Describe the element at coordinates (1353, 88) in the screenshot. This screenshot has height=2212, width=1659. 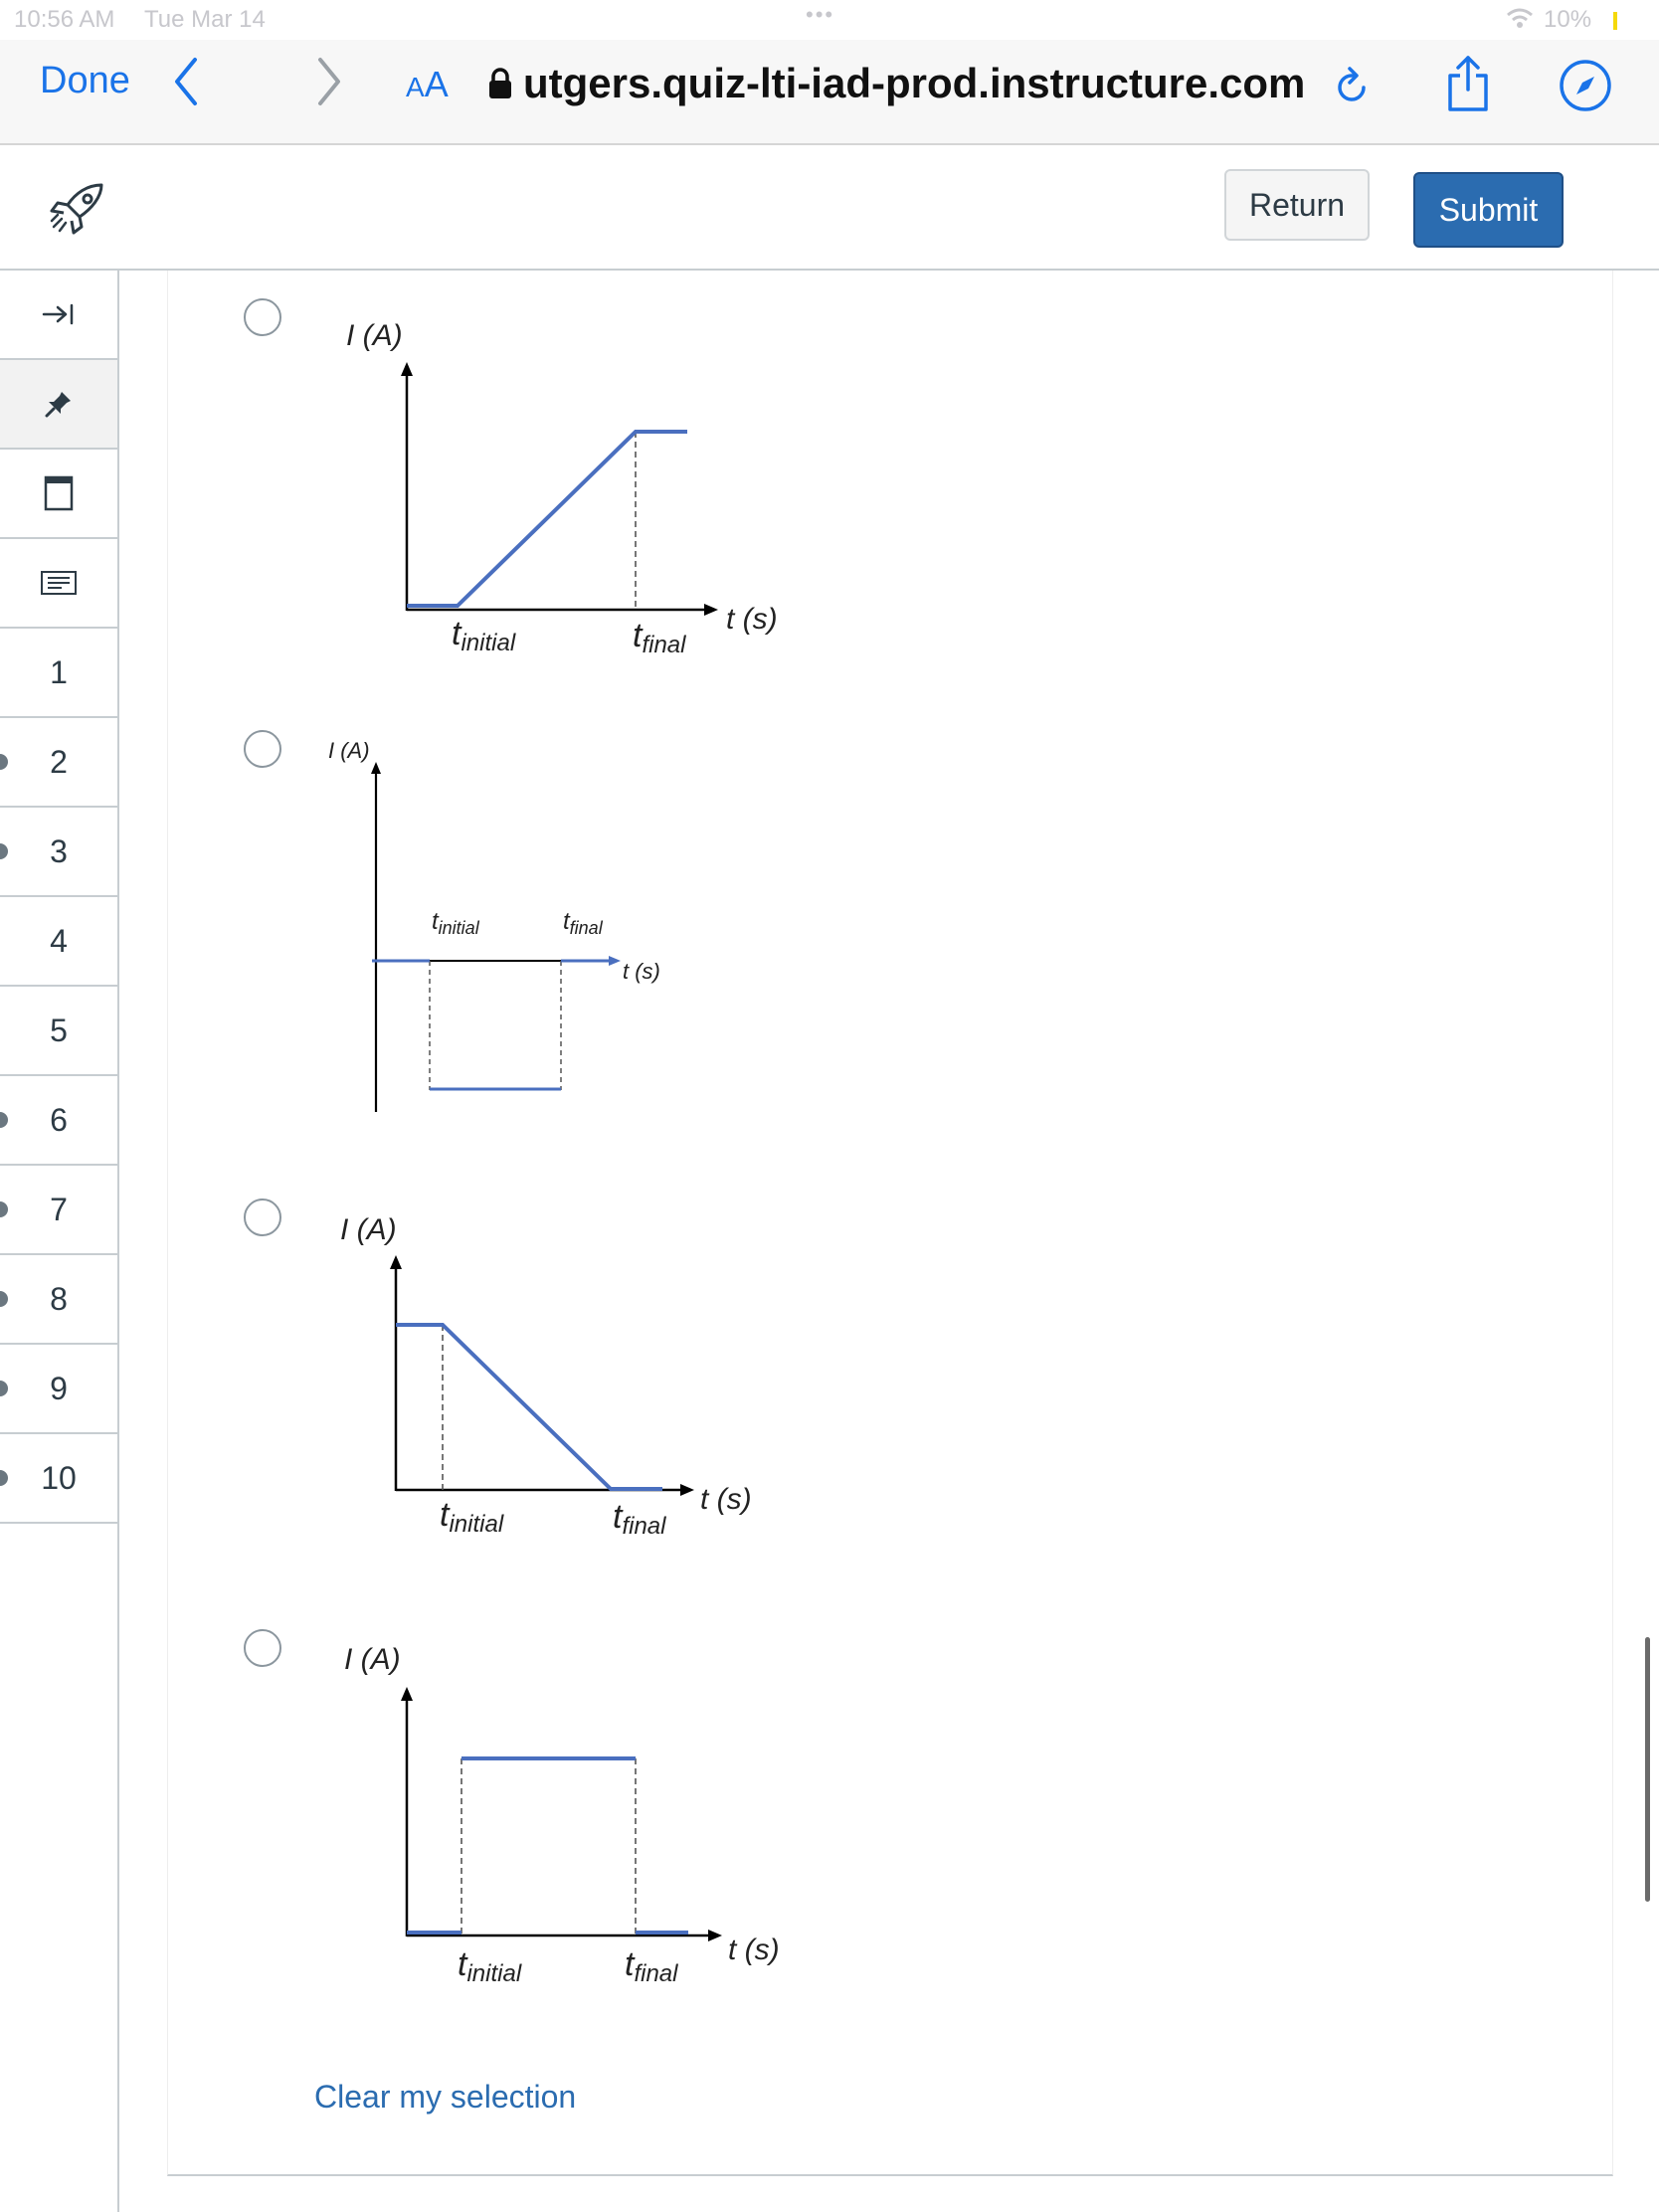
I see `reload-icon` at that location.